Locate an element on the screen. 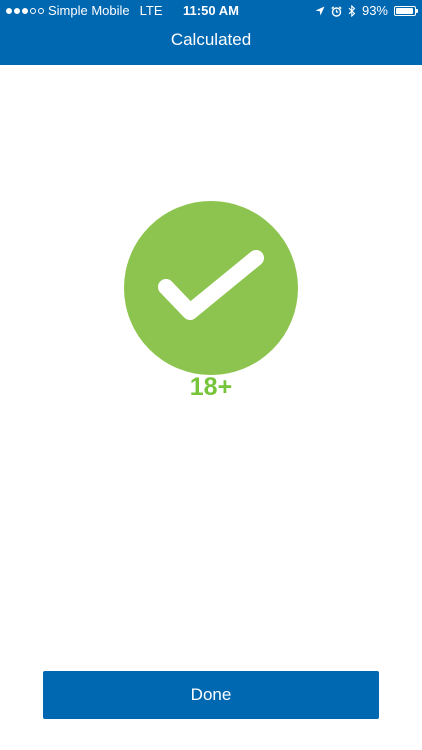  location-arrow-icon is located at coordinates (320, 11).